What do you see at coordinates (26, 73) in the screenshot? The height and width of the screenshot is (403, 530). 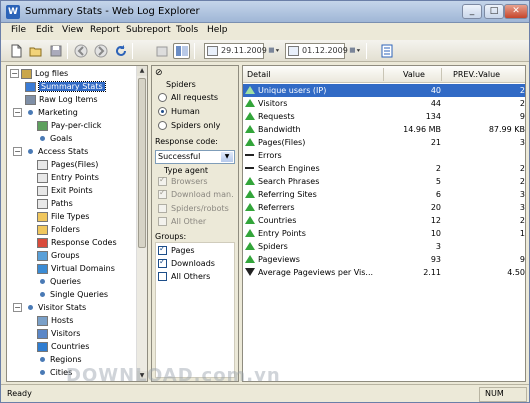 I see `logfiles-icon` at bounding box center [26, 73].